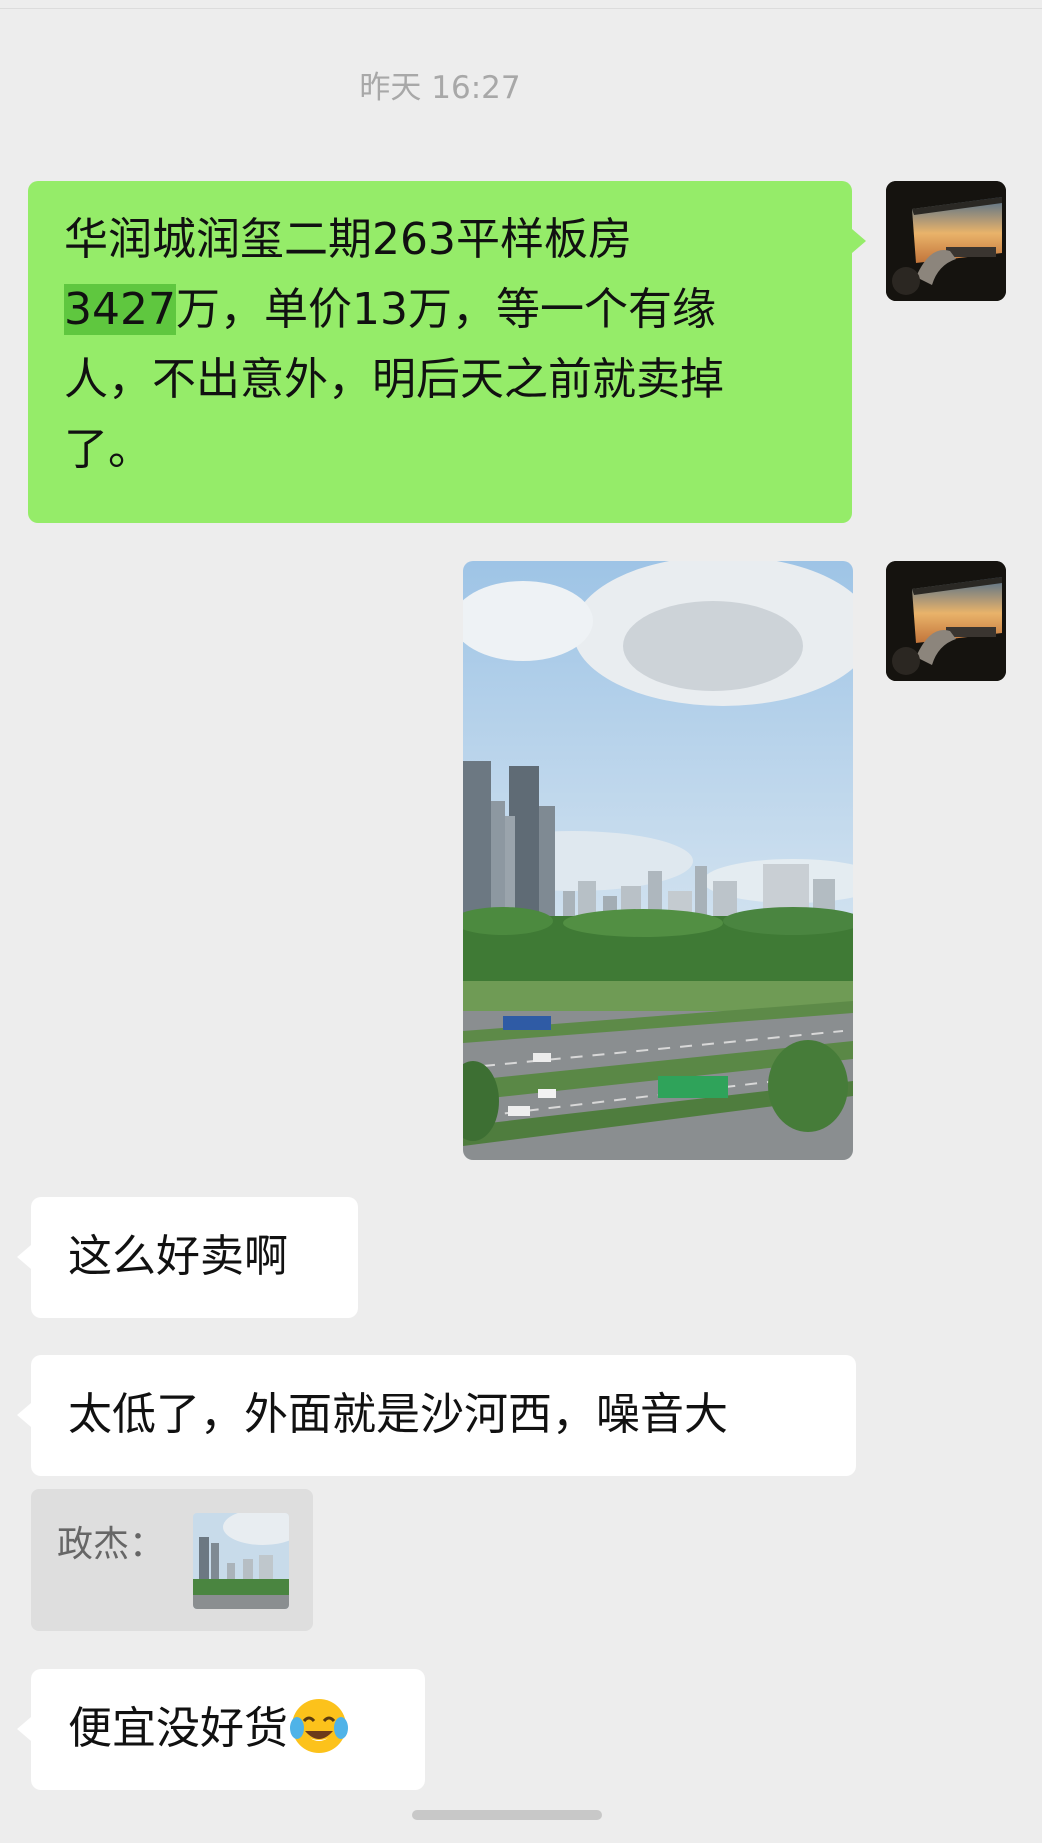  Describe the element at coordinates (178, 1728) in the screenshot. I see `message-text-content: 便宜没好货` at that location.